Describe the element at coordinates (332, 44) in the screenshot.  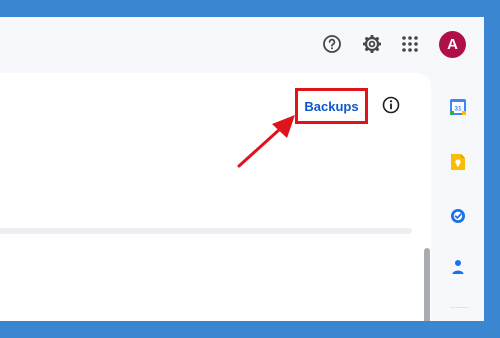
I see `help-icon` at that location.